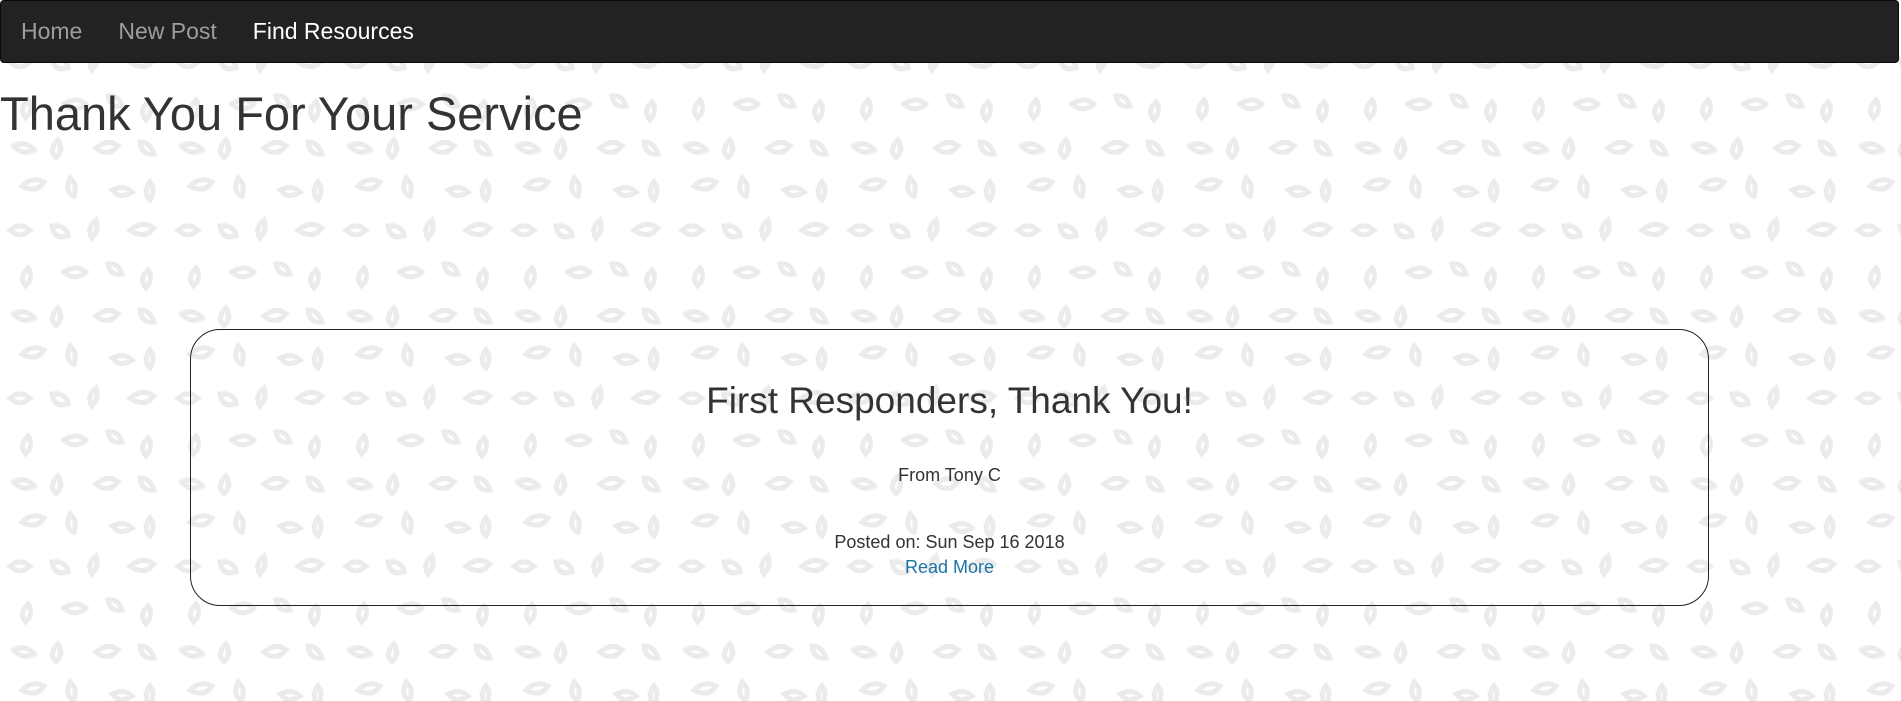 The image size is (1901, 701). What do you see at coordinates (949, 542) in the screenshot?
I see `post-date: Posted on: Sun Sep 16 2018` at bounding box center [949, 542].